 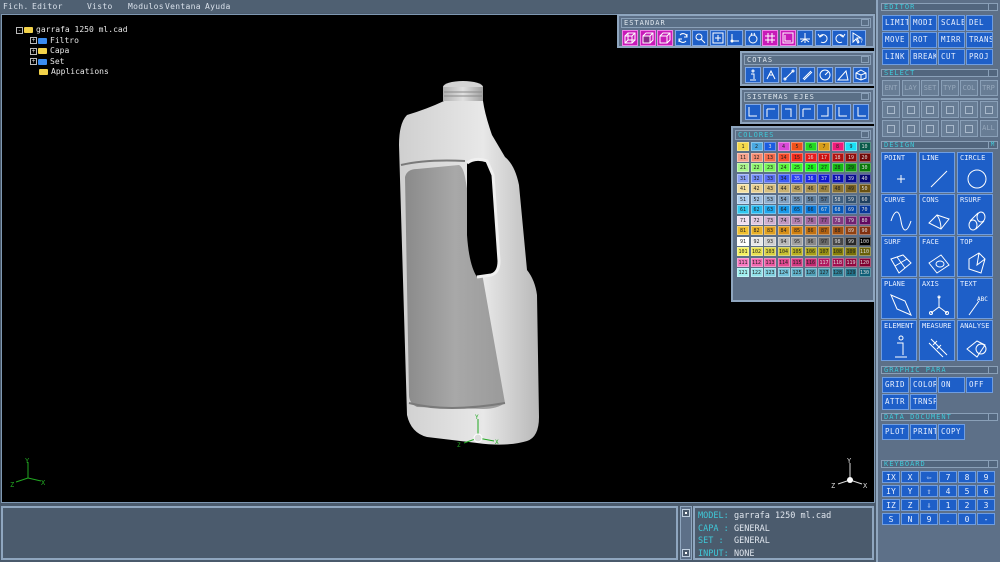 What do you see at coordinates (770, 251) in the screenshot?
I see `color-swatch: 103` at bounding box center [770, 251].